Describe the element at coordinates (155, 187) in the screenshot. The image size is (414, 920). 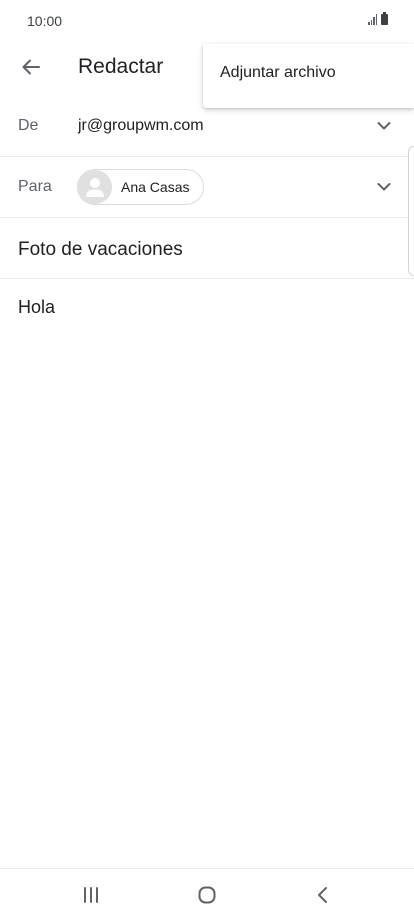
I see `recipient-name: Ana Casas` at that location.